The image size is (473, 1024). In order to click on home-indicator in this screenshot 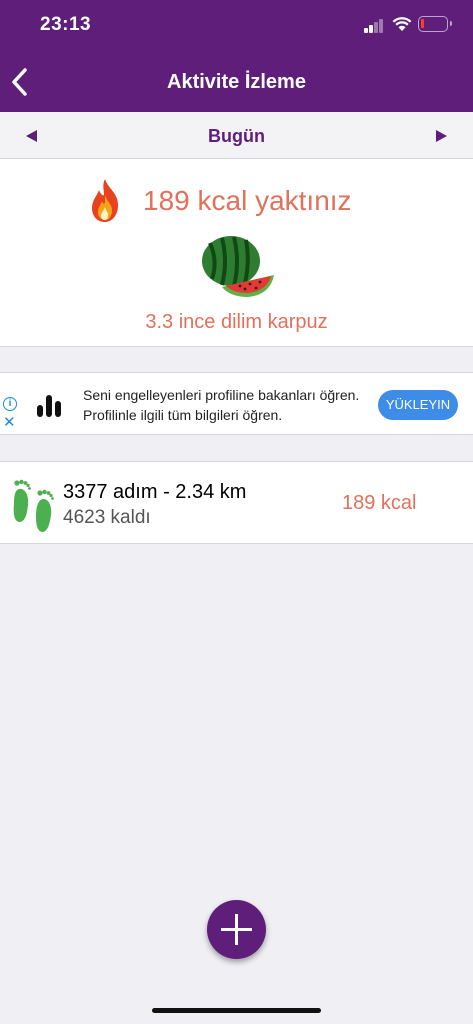, I will do `click(236, 1010)`.